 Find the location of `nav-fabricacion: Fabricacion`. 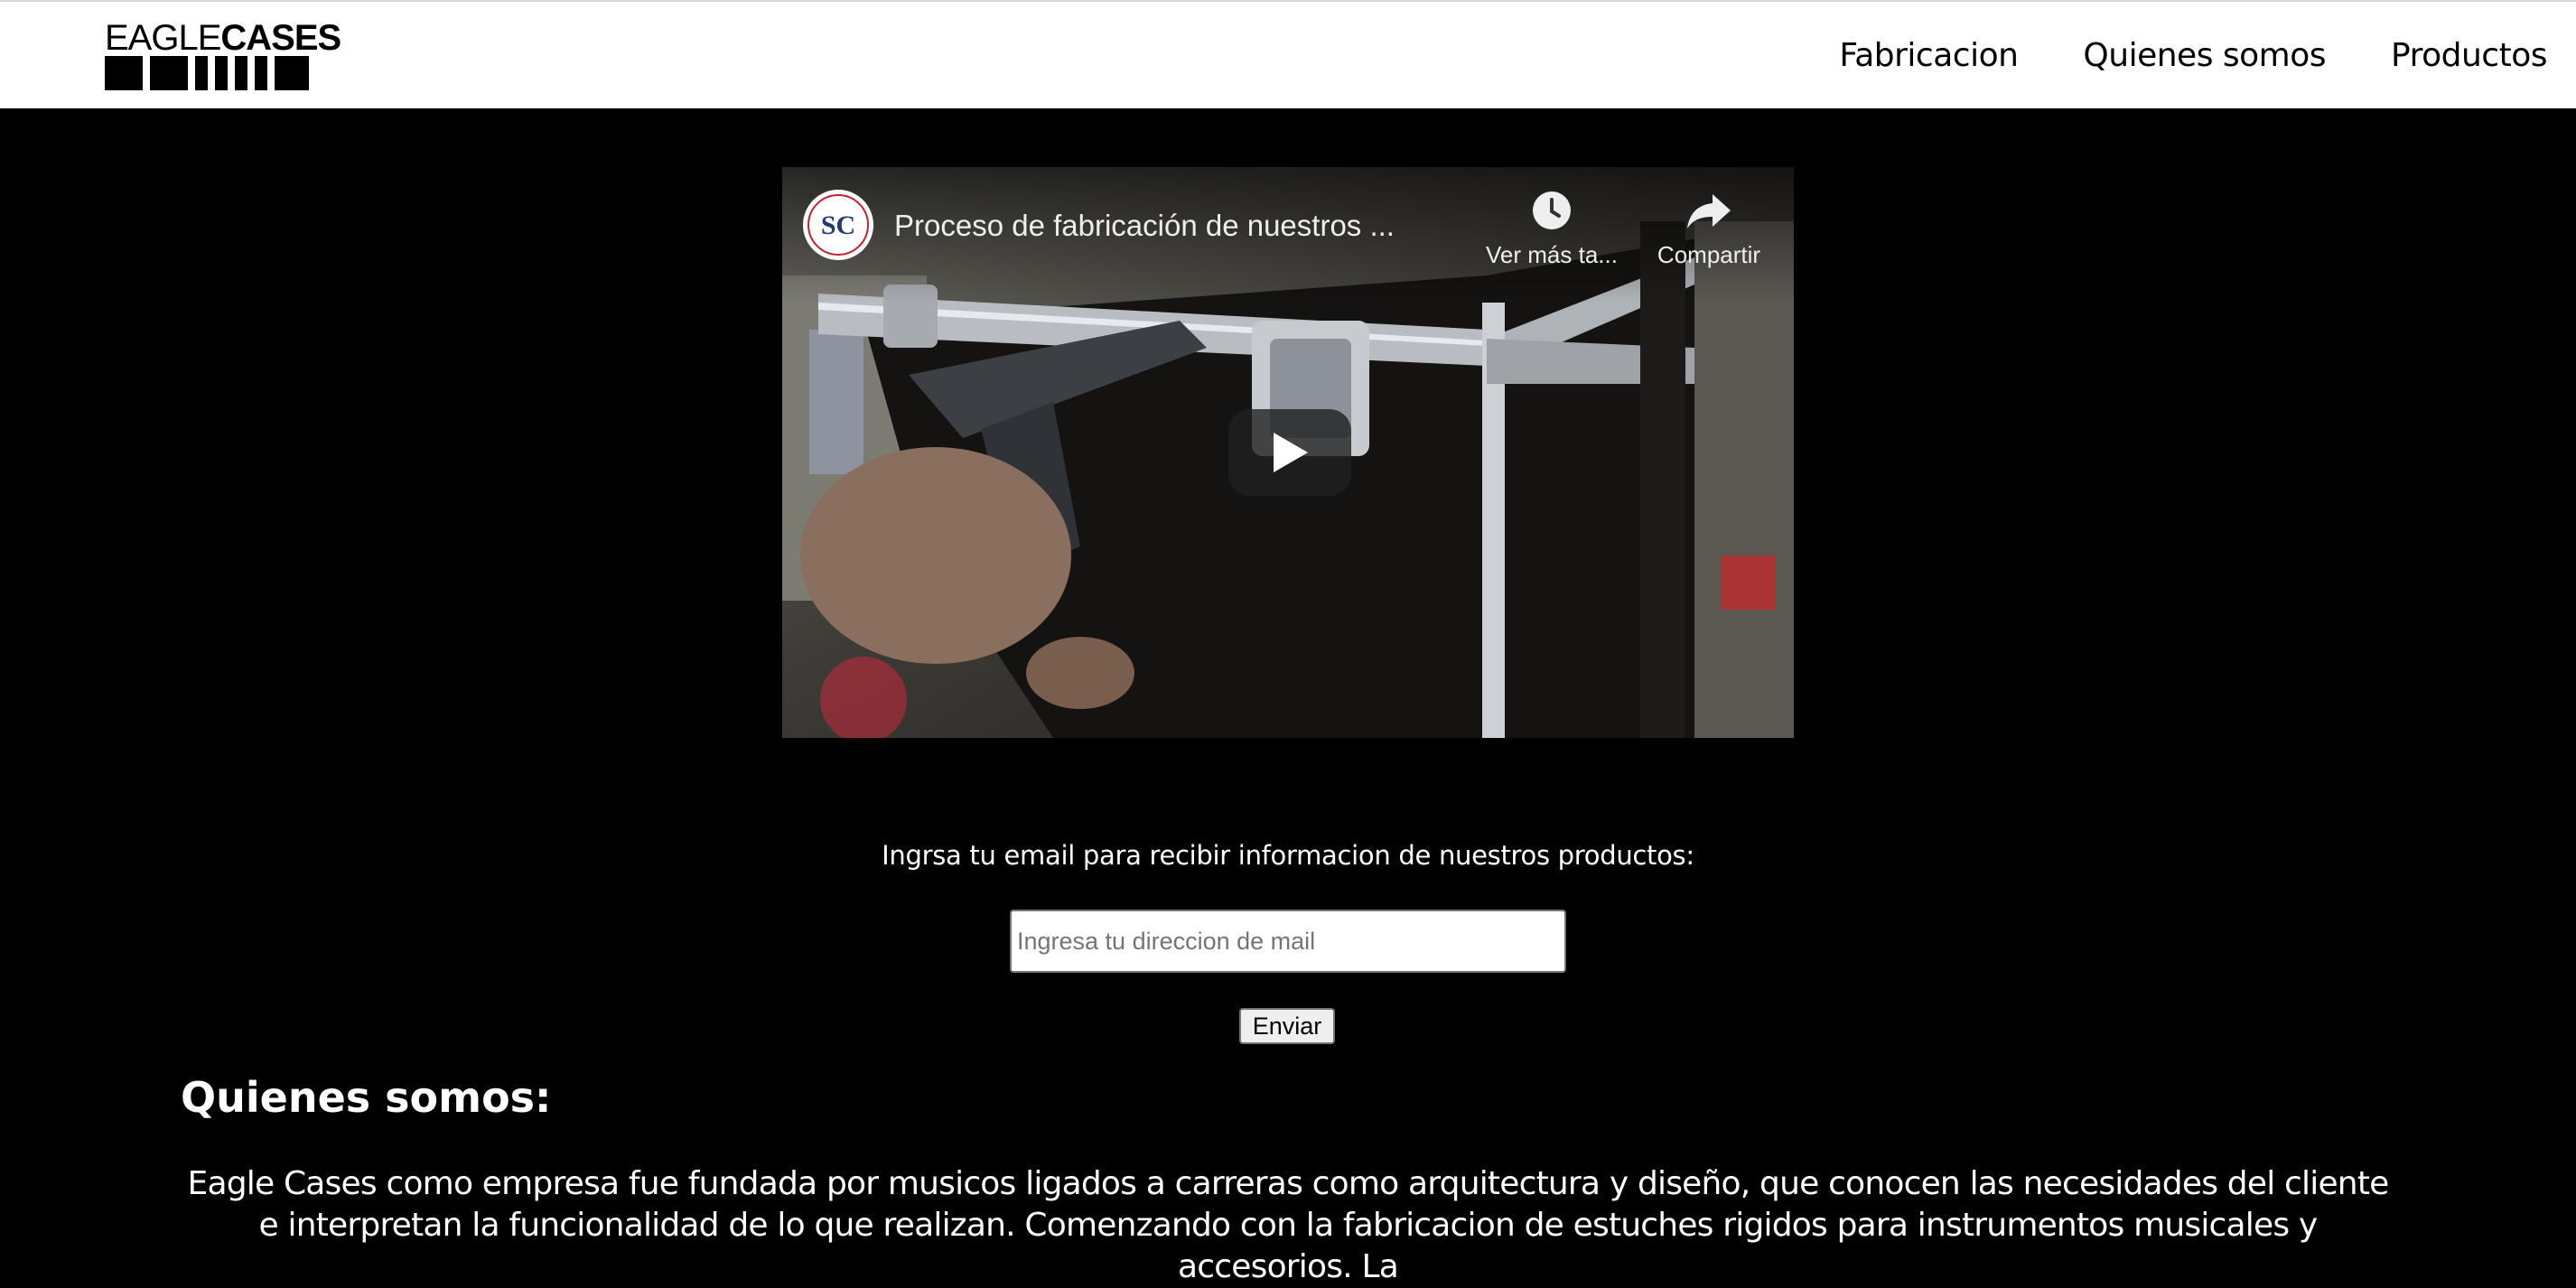

nav-fabricacion: Fabricacion is located at coordinates (1929, 56).